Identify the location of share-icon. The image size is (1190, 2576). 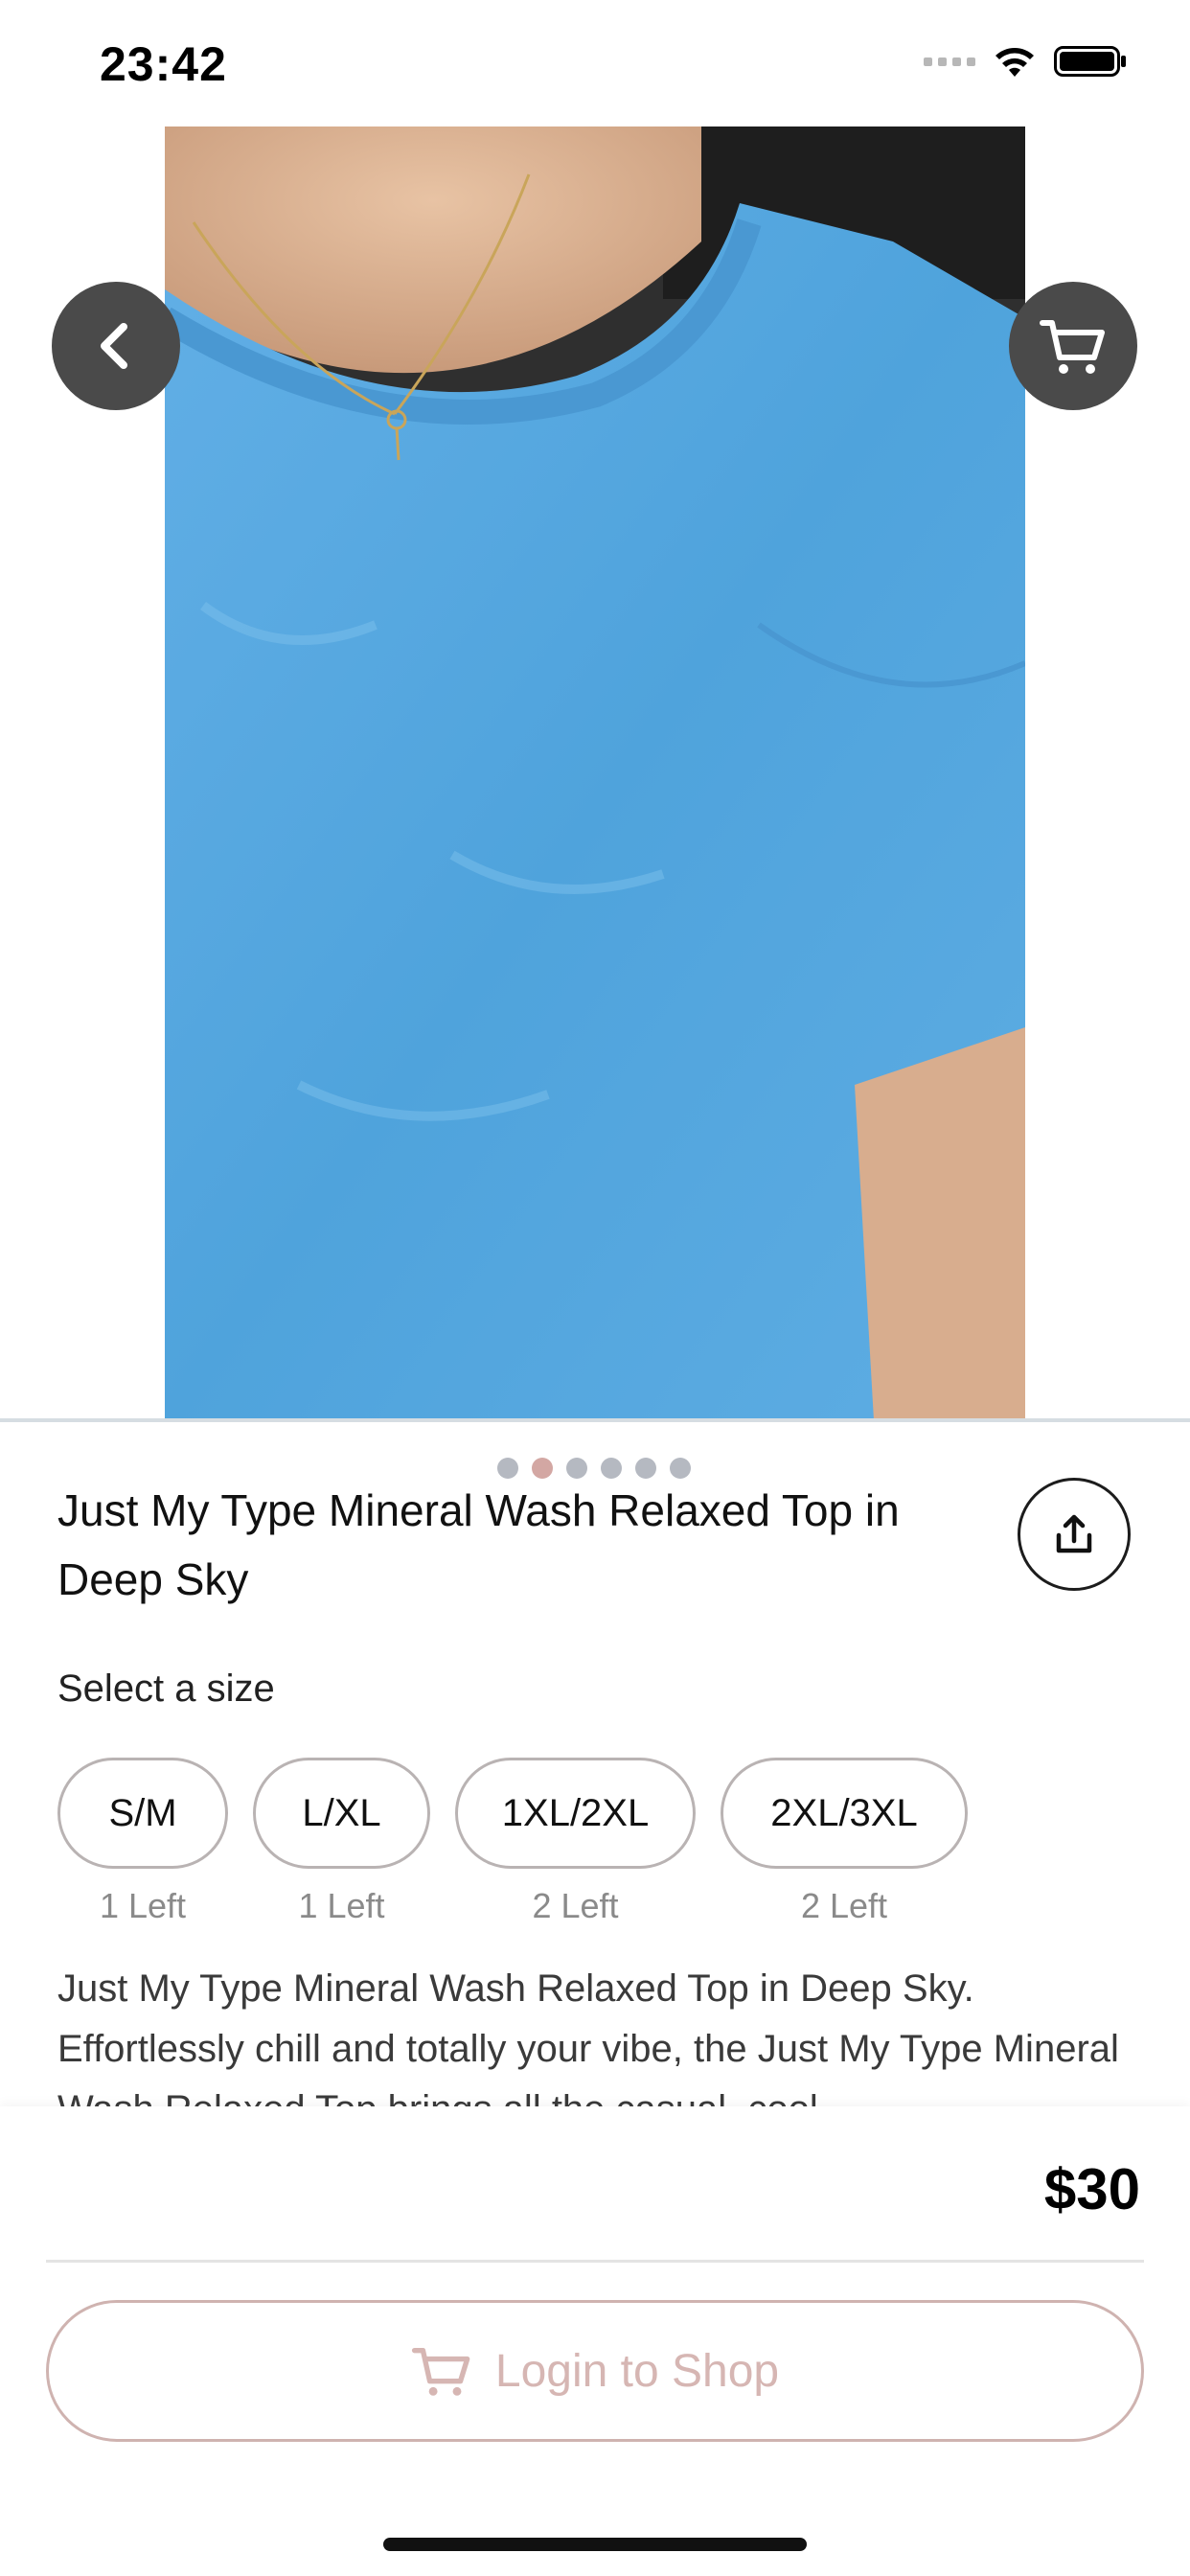
(1074, 1533).